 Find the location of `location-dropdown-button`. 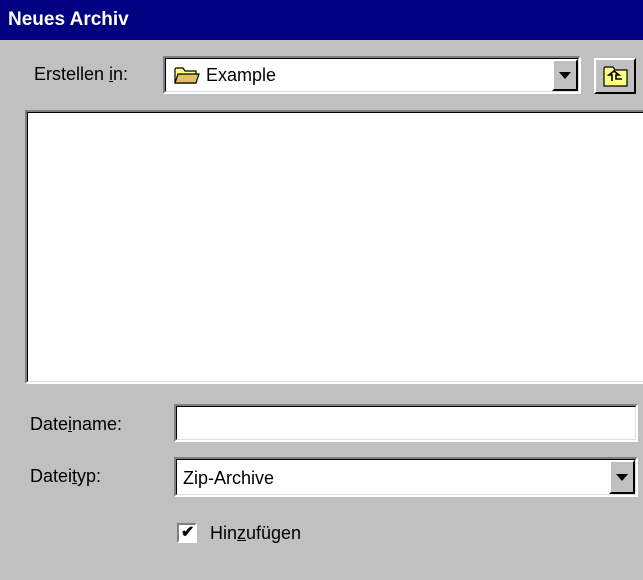

location-dropdown-button is located at coordinates (565, 75).